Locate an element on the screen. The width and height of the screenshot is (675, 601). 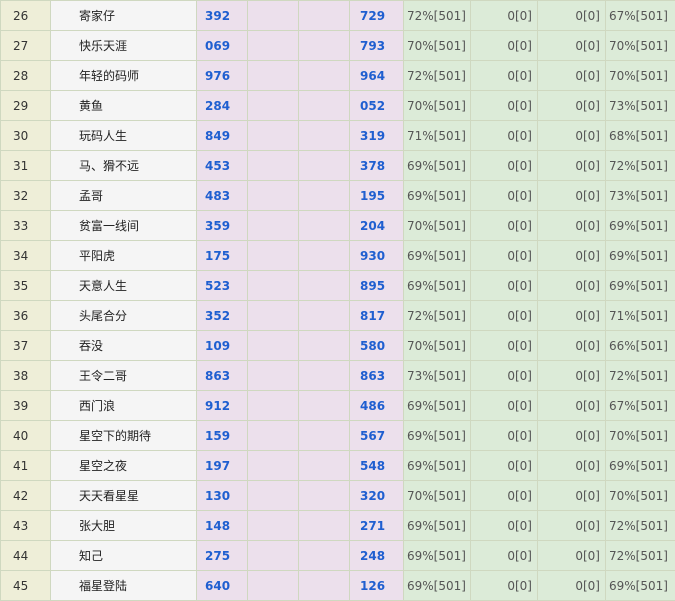
value-b-cell: 580 is located at coordinates (376, 345).